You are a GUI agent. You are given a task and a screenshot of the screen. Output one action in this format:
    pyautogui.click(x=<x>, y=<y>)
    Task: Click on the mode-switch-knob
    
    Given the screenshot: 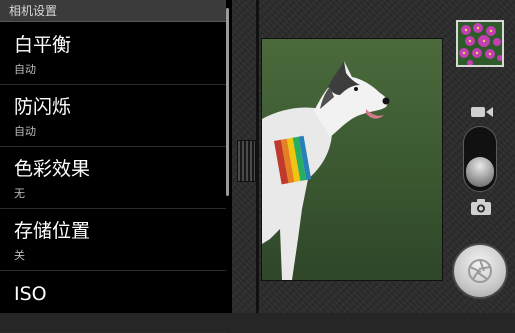 What is the action you would take?
    pyautogui.click(x=480, y=172)
    